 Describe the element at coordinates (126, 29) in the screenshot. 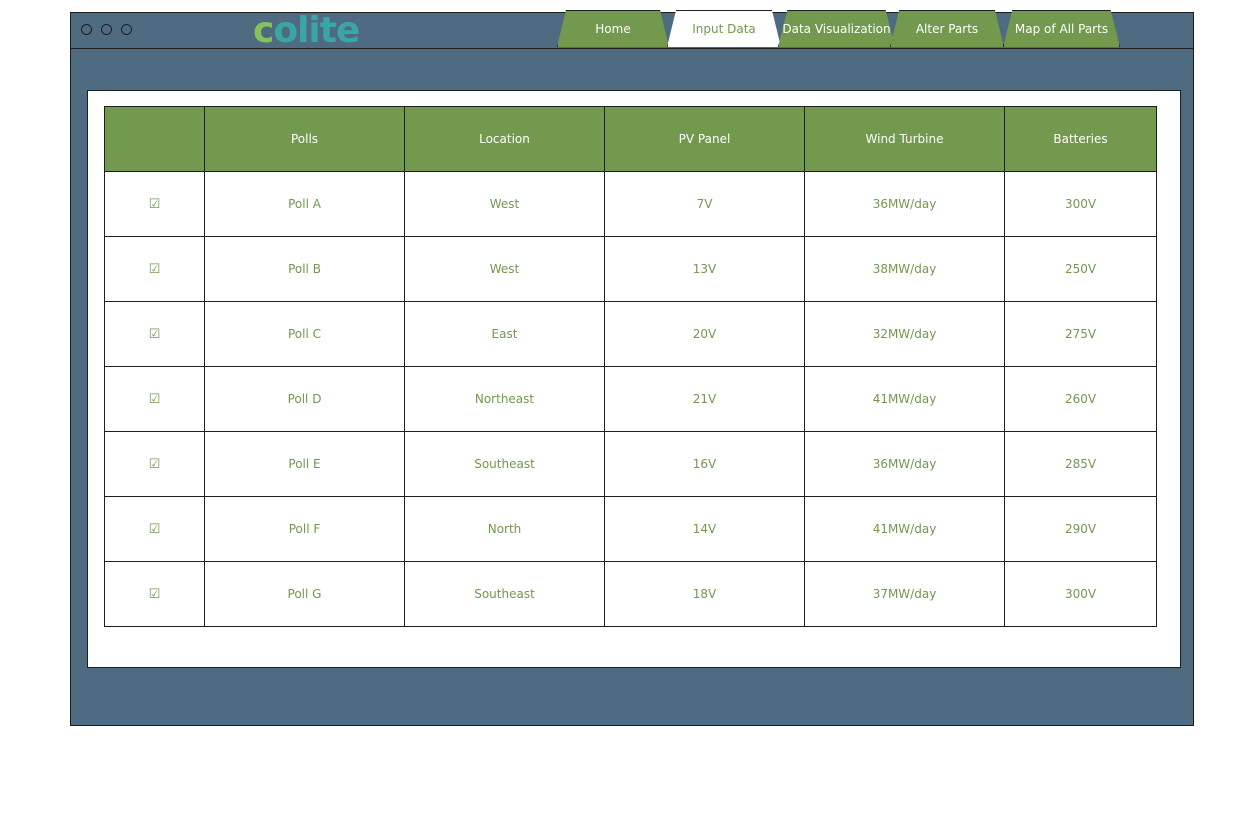

I see `window-maximize-icon` at that location.